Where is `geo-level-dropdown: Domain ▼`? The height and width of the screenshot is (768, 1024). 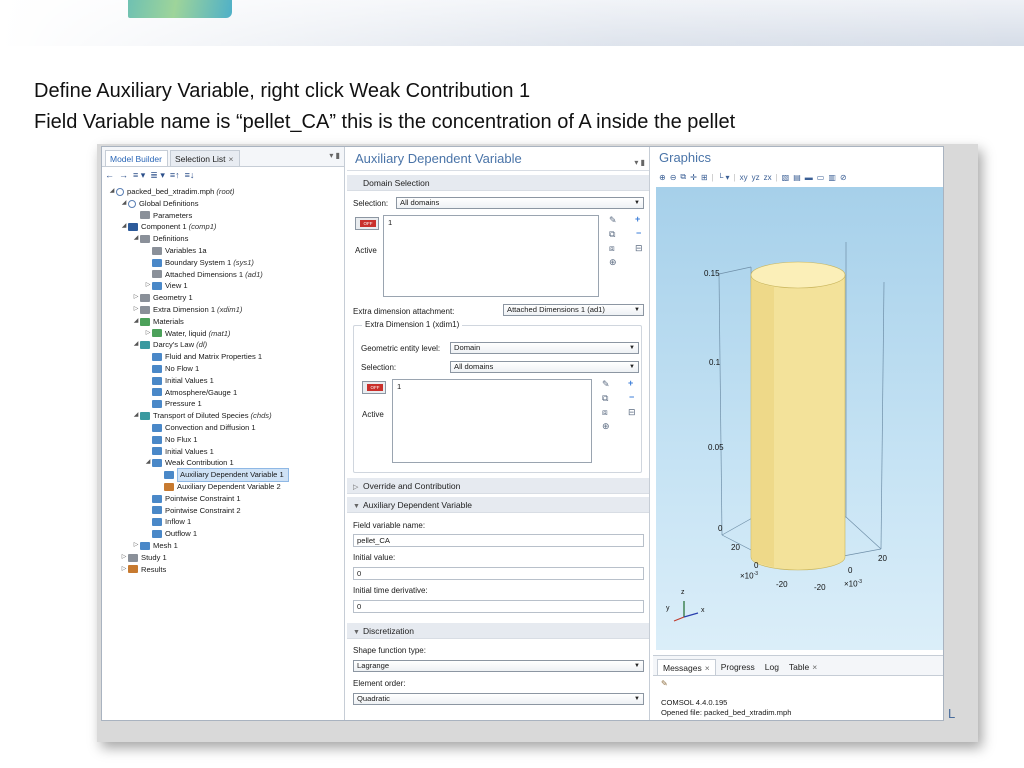 geo-level-dropdown: Domain ▼ is located at coordinates (544, 348).